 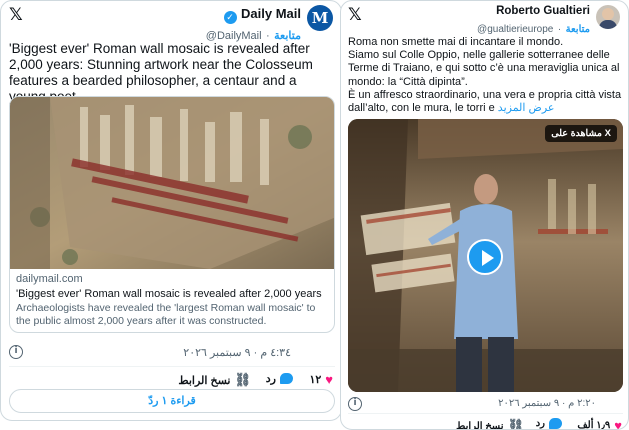 I want to click on play-icon, so click(x=485, y=257).